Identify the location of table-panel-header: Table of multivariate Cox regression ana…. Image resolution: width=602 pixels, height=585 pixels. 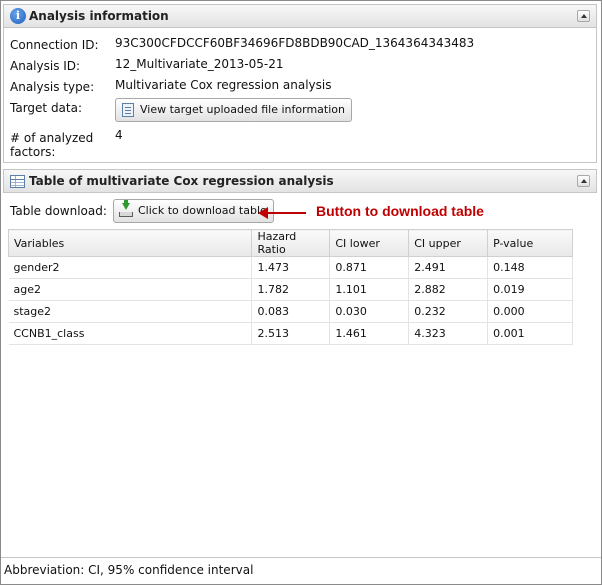
(300, 181).